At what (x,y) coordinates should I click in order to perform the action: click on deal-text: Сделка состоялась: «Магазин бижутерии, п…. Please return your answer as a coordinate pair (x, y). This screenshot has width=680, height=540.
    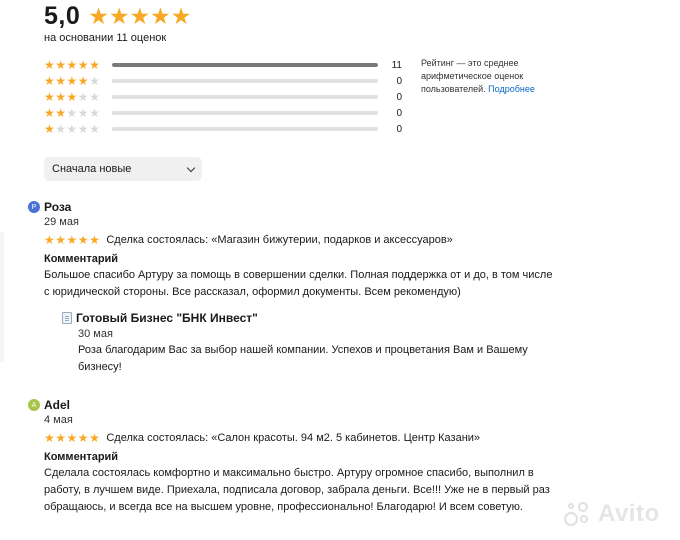
    Looking at the image, I should click on (279, 240).